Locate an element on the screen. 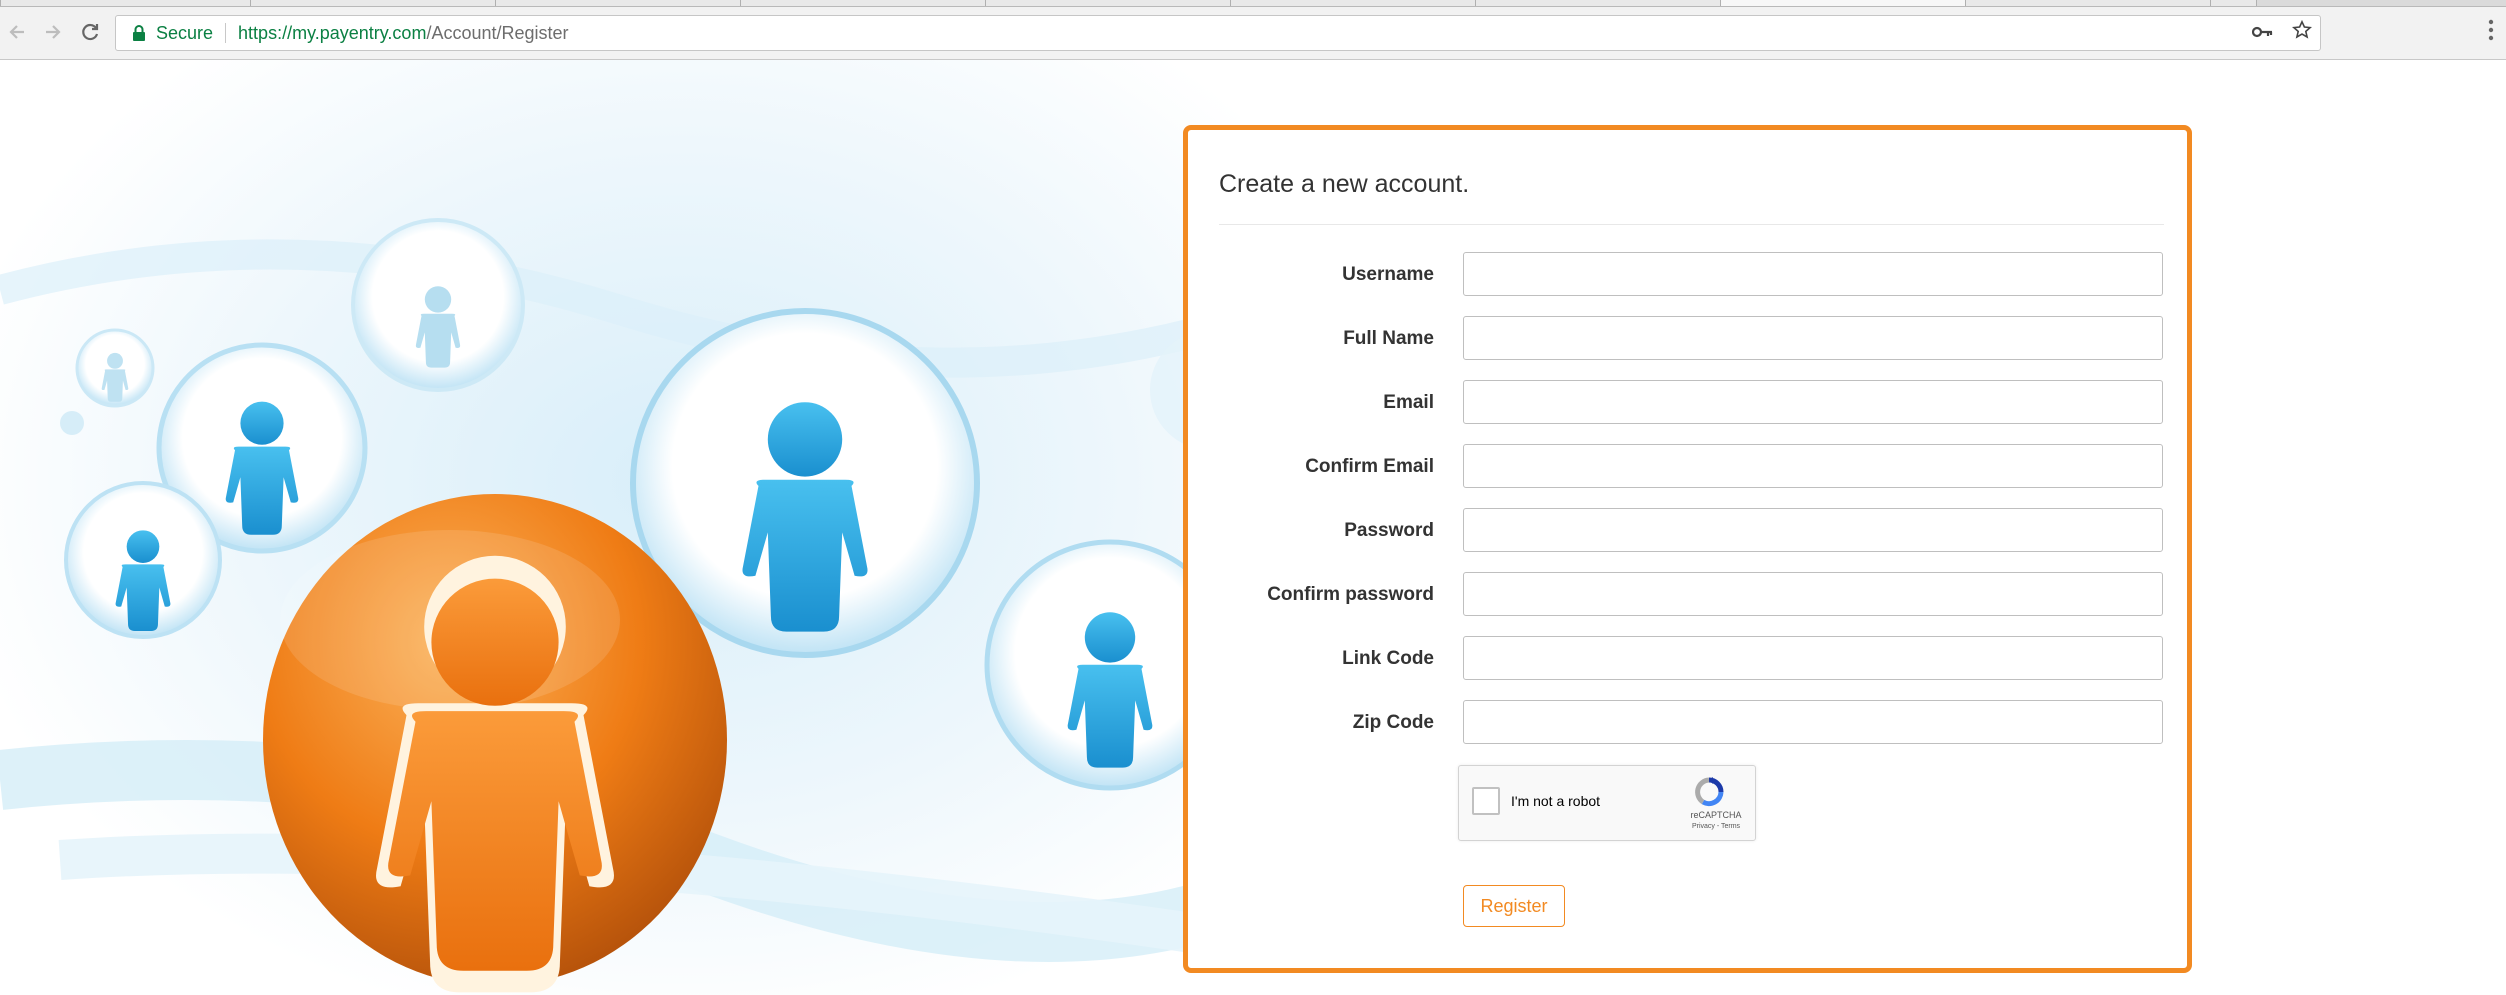 This screenshot has width=2506, height=995. email-row: Email is located at coordinates (1692, 403).